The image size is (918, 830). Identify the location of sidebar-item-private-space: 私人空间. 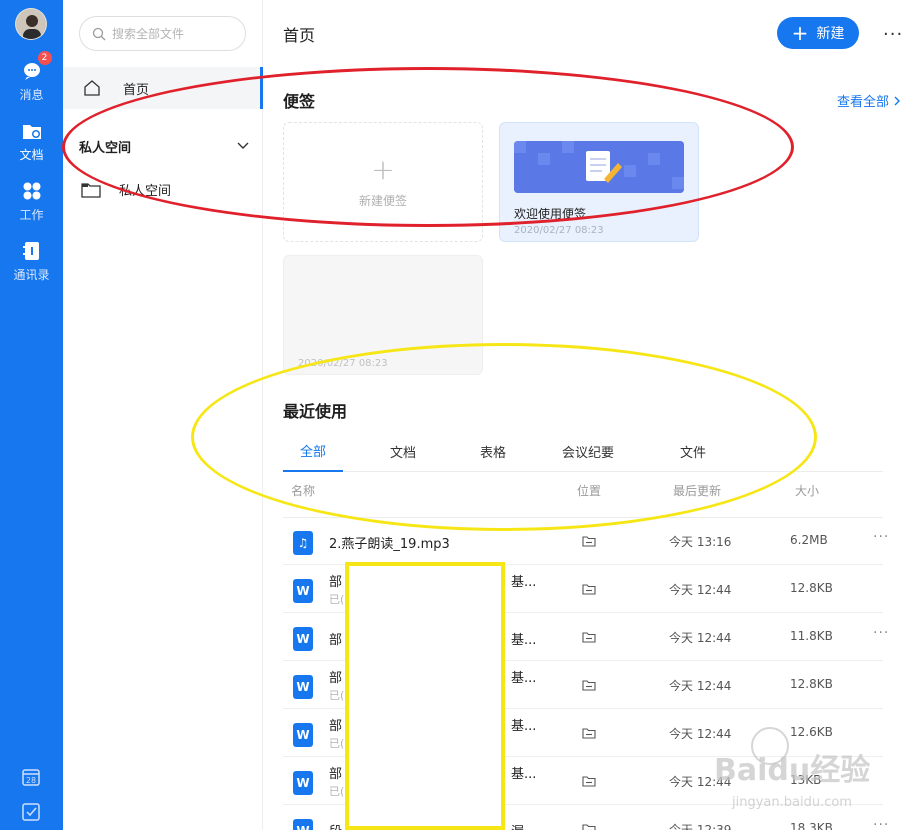
(126, 189).